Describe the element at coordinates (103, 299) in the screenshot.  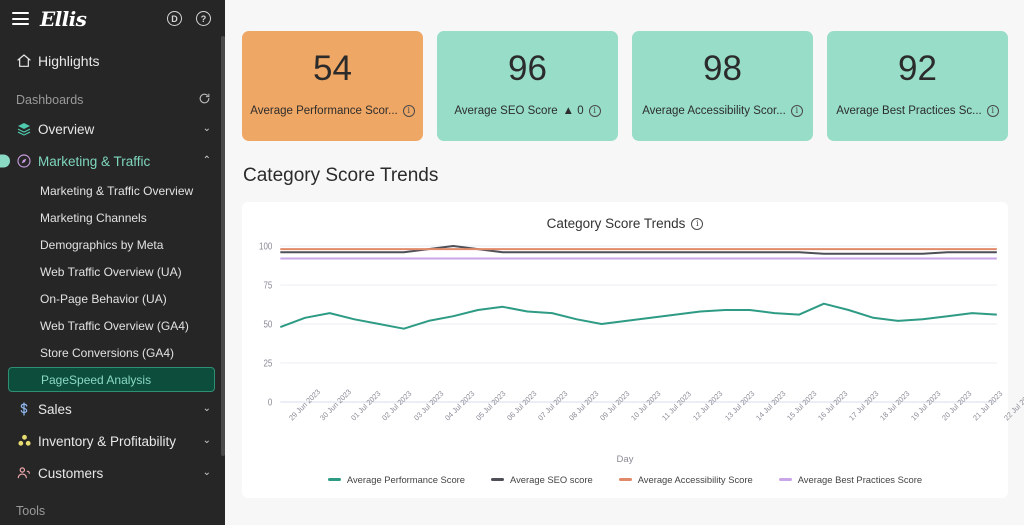
I see `subitem-label: On-Page Behavior (UA)` at that location.